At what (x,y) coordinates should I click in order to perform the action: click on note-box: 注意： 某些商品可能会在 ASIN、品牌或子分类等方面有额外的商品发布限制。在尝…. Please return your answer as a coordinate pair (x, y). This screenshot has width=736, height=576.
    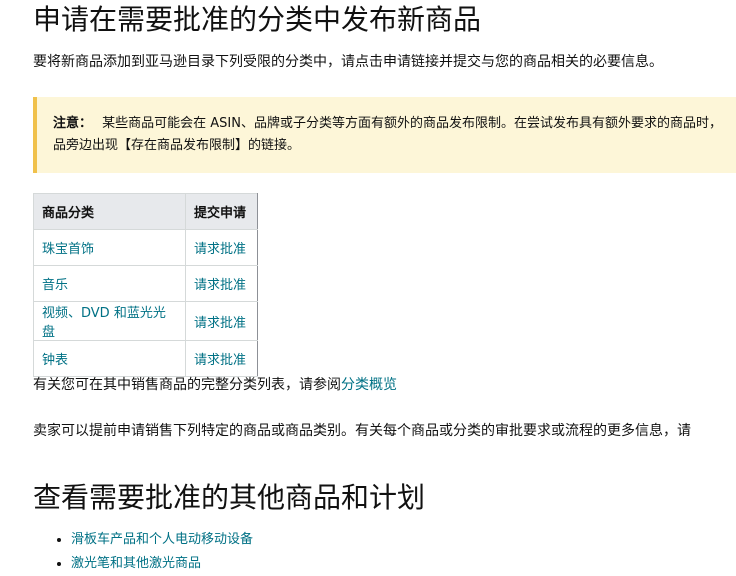
    Looking at the image, I should click on (384, 135).